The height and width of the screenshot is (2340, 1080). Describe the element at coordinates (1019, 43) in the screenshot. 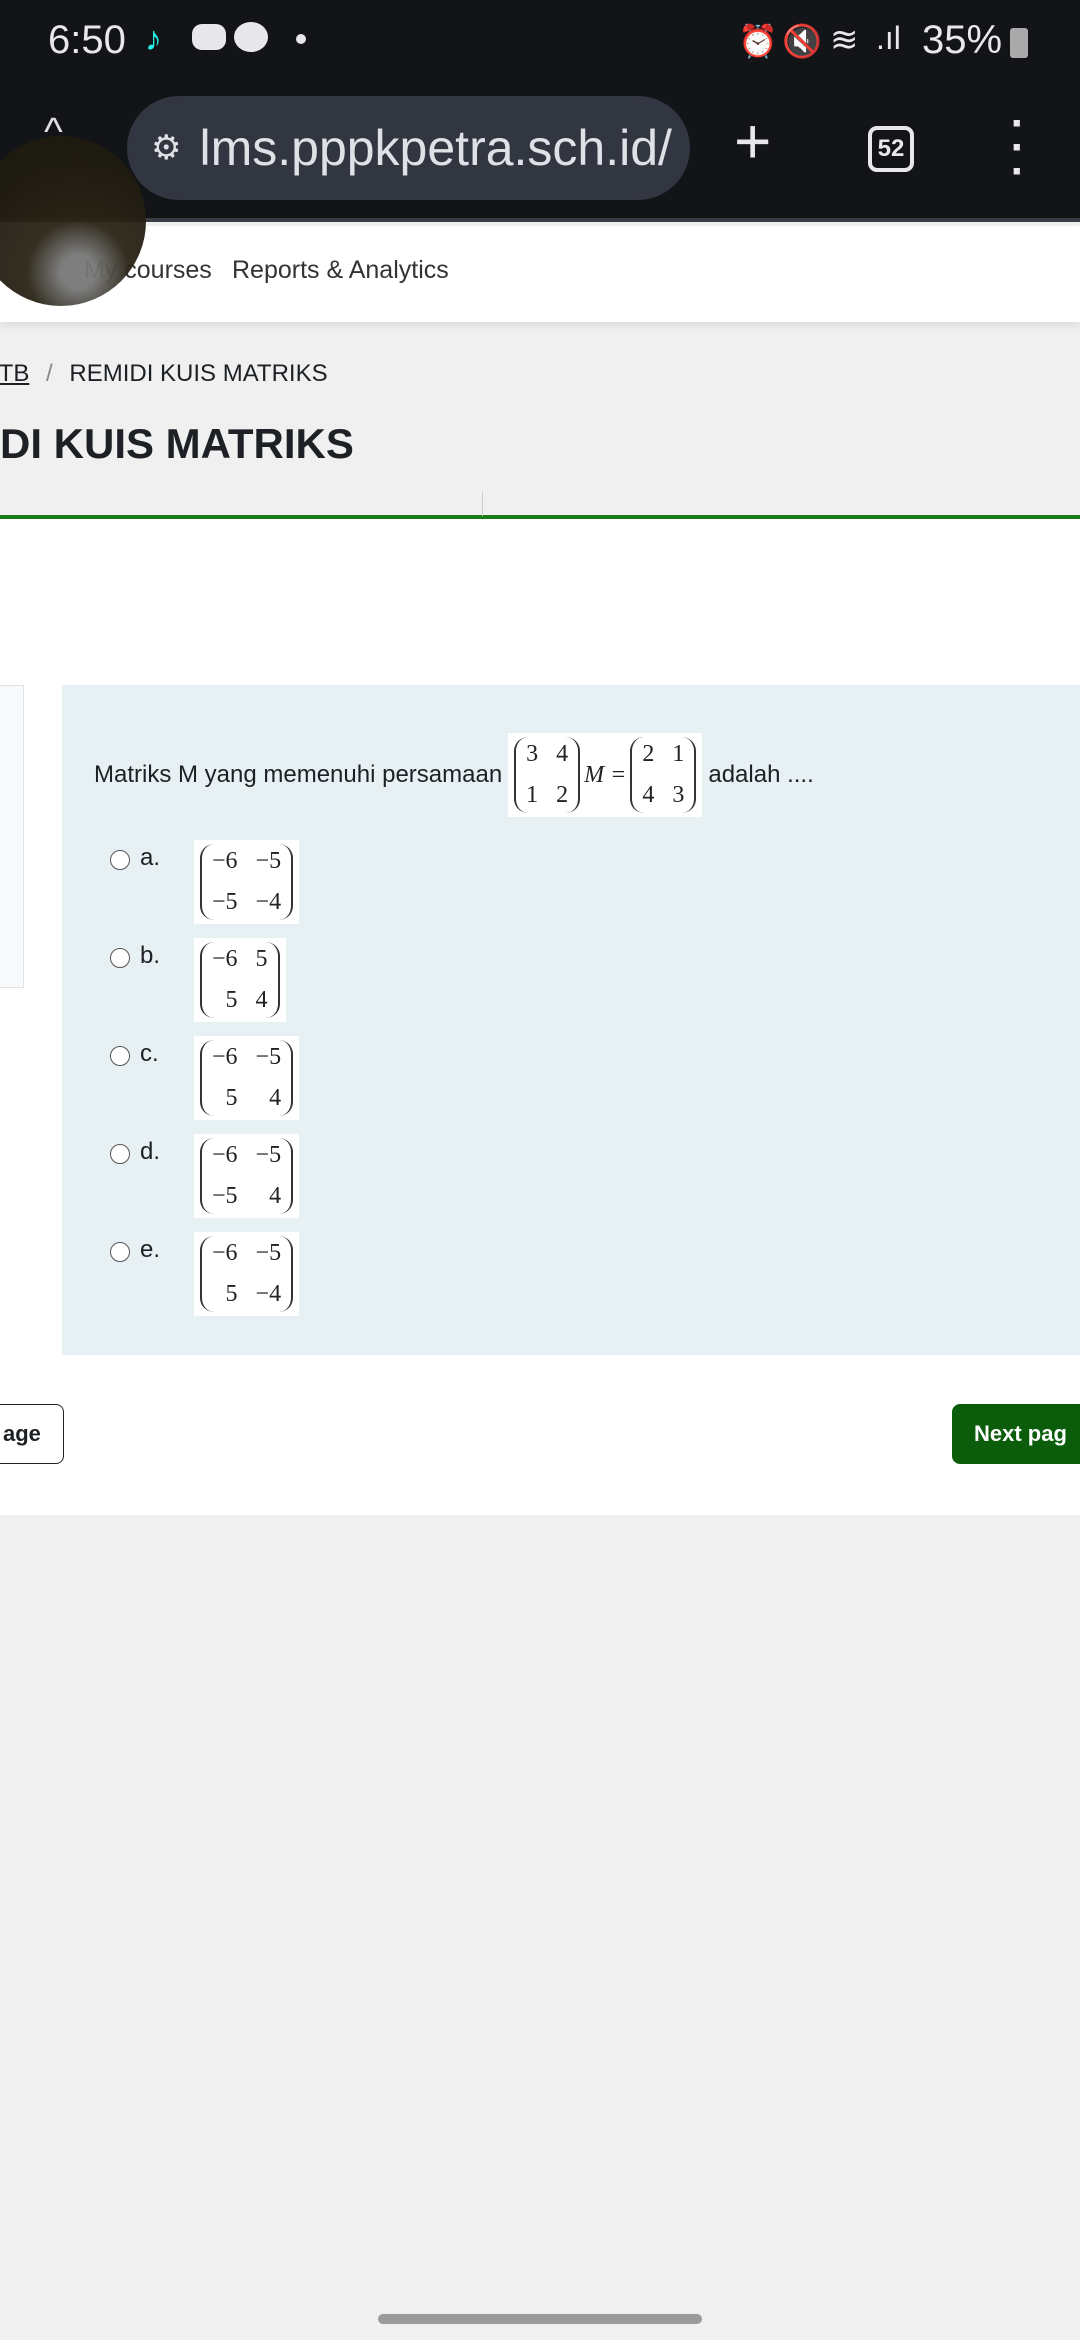

I see `battery-icon` at that location.